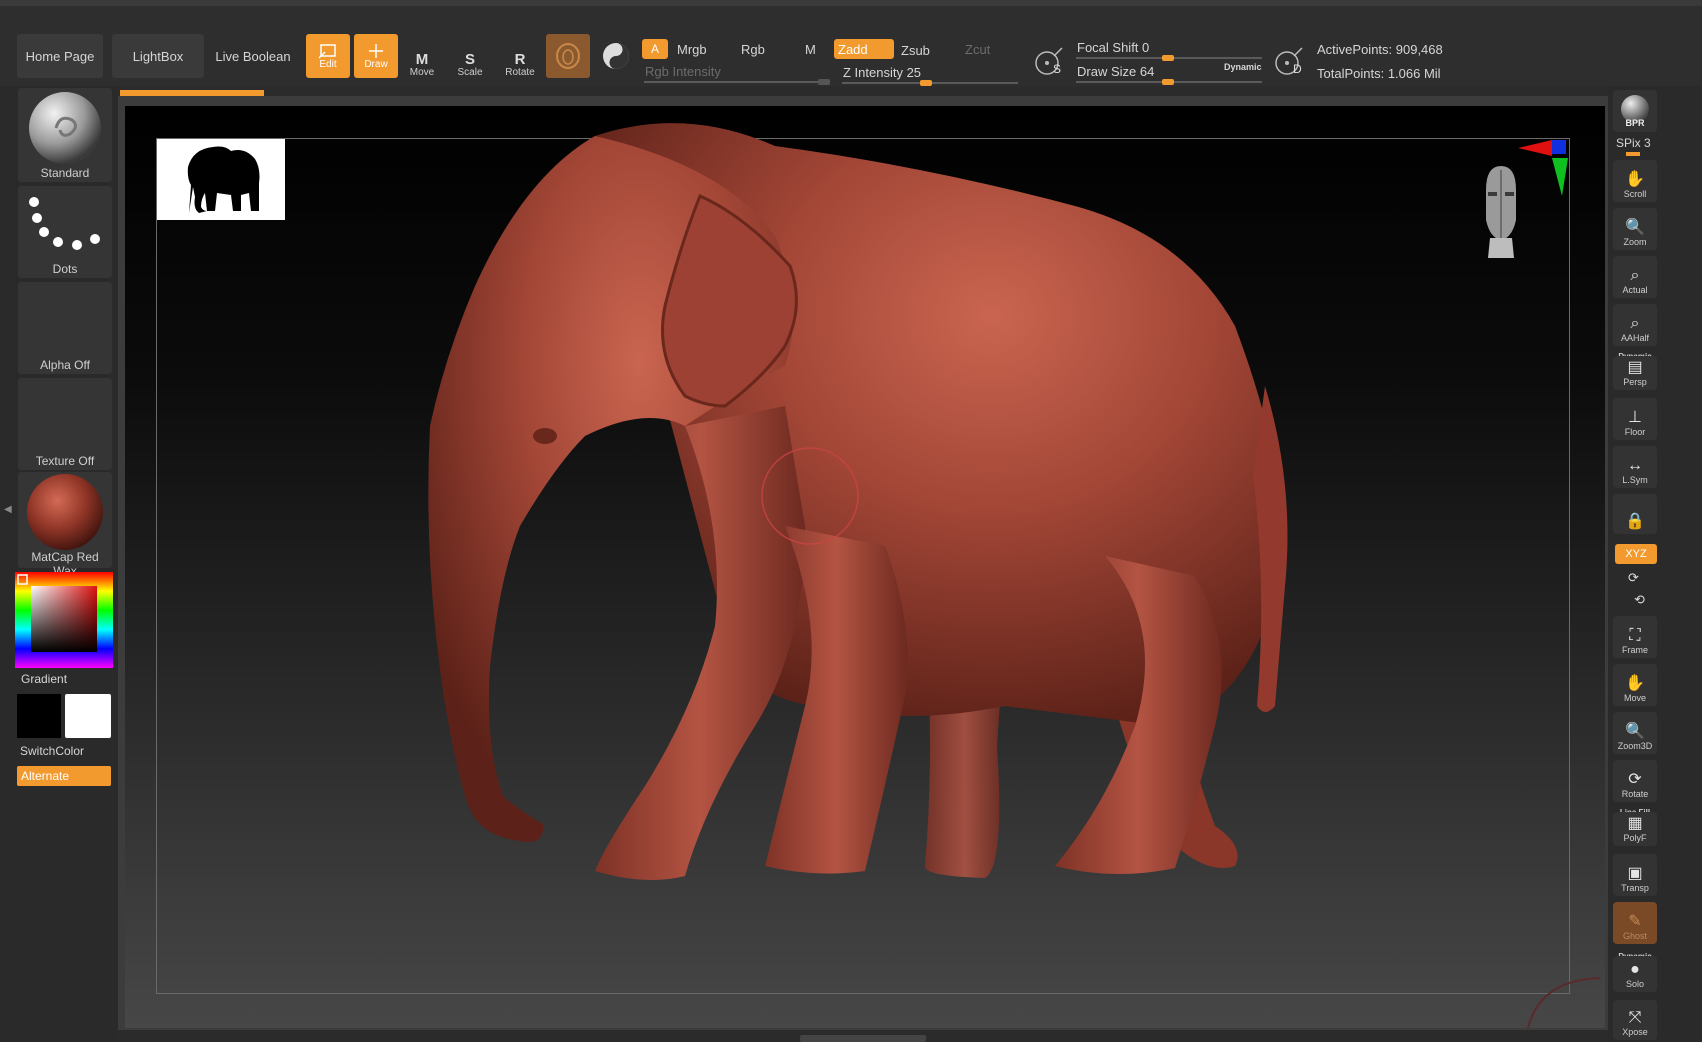  What do you see at coordinates (8, 518) in the screenshot?
I see `collapse-left-icon: ◀` at bounding box center [8, 518].